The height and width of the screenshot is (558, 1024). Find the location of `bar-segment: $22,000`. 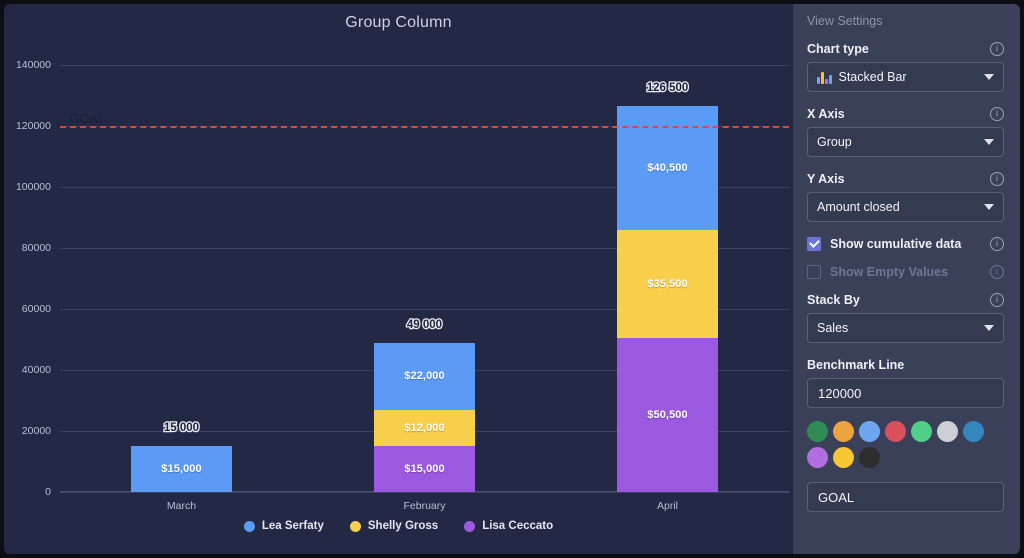

bar-segment: $22,000 is located at coordinates (424, 376).